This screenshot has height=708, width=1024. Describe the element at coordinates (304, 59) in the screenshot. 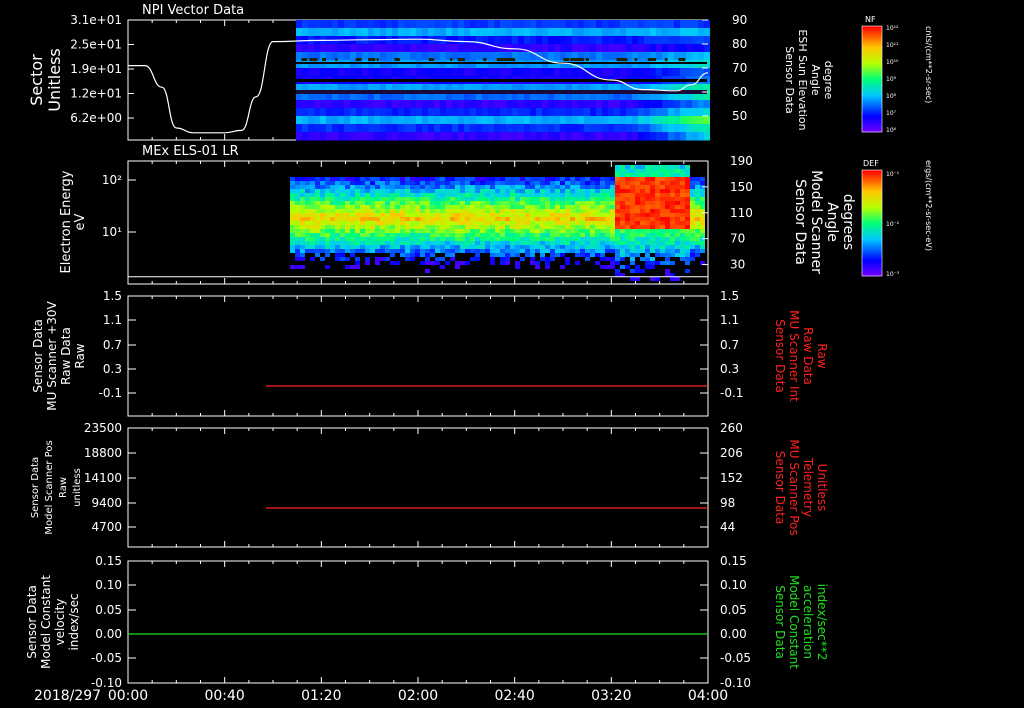

I see `heatmap-speckle` at that location.